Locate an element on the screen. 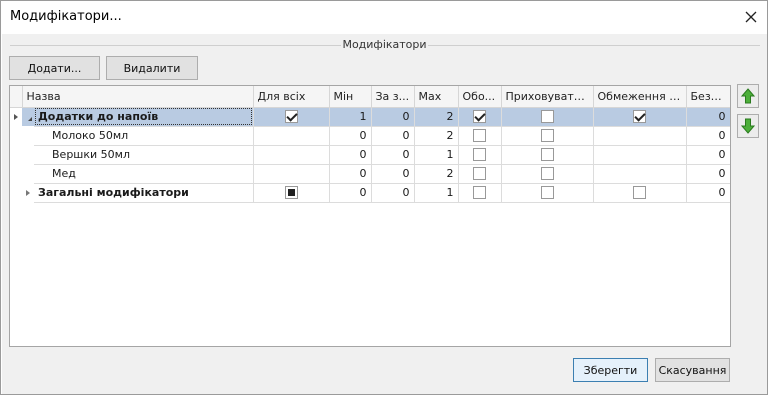 This screenshot has width=768, height=395. collapse-toggle is located at coordinates (28, 116).